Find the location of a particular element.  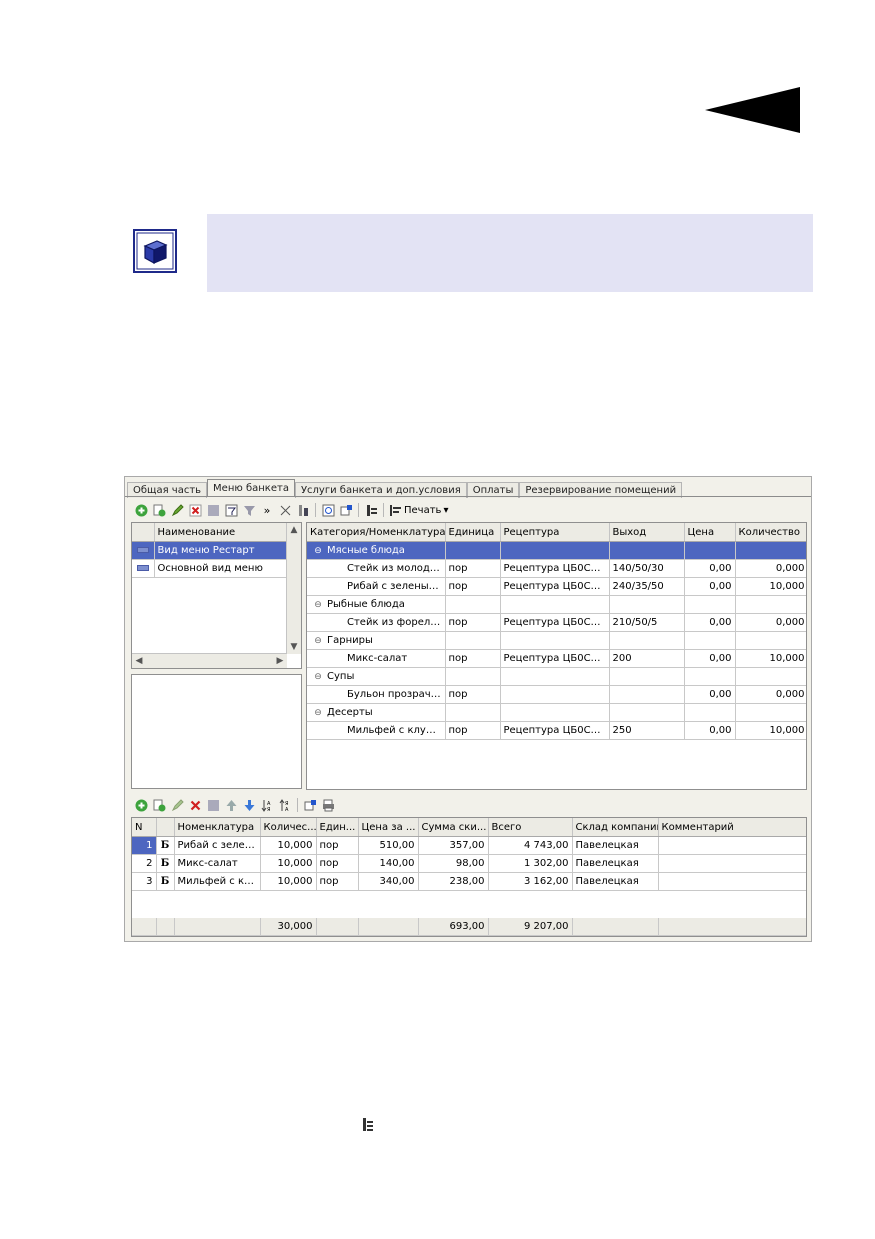

cell-comment is located at coordinates (732, 845).